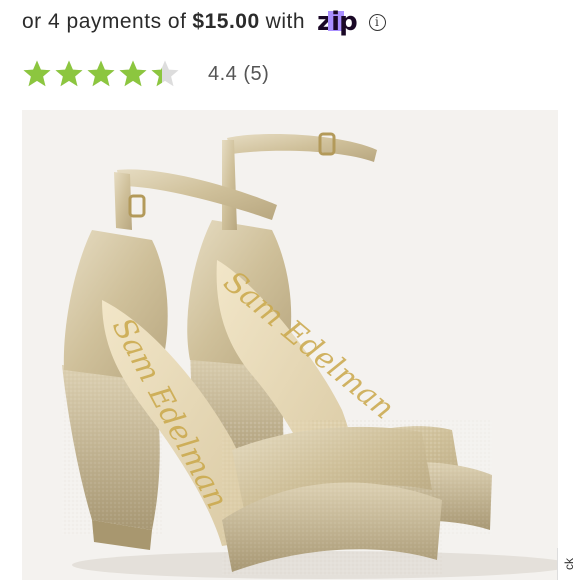 The image size is (580, 580). I want to click on info-icon: i, so click(377, 22).